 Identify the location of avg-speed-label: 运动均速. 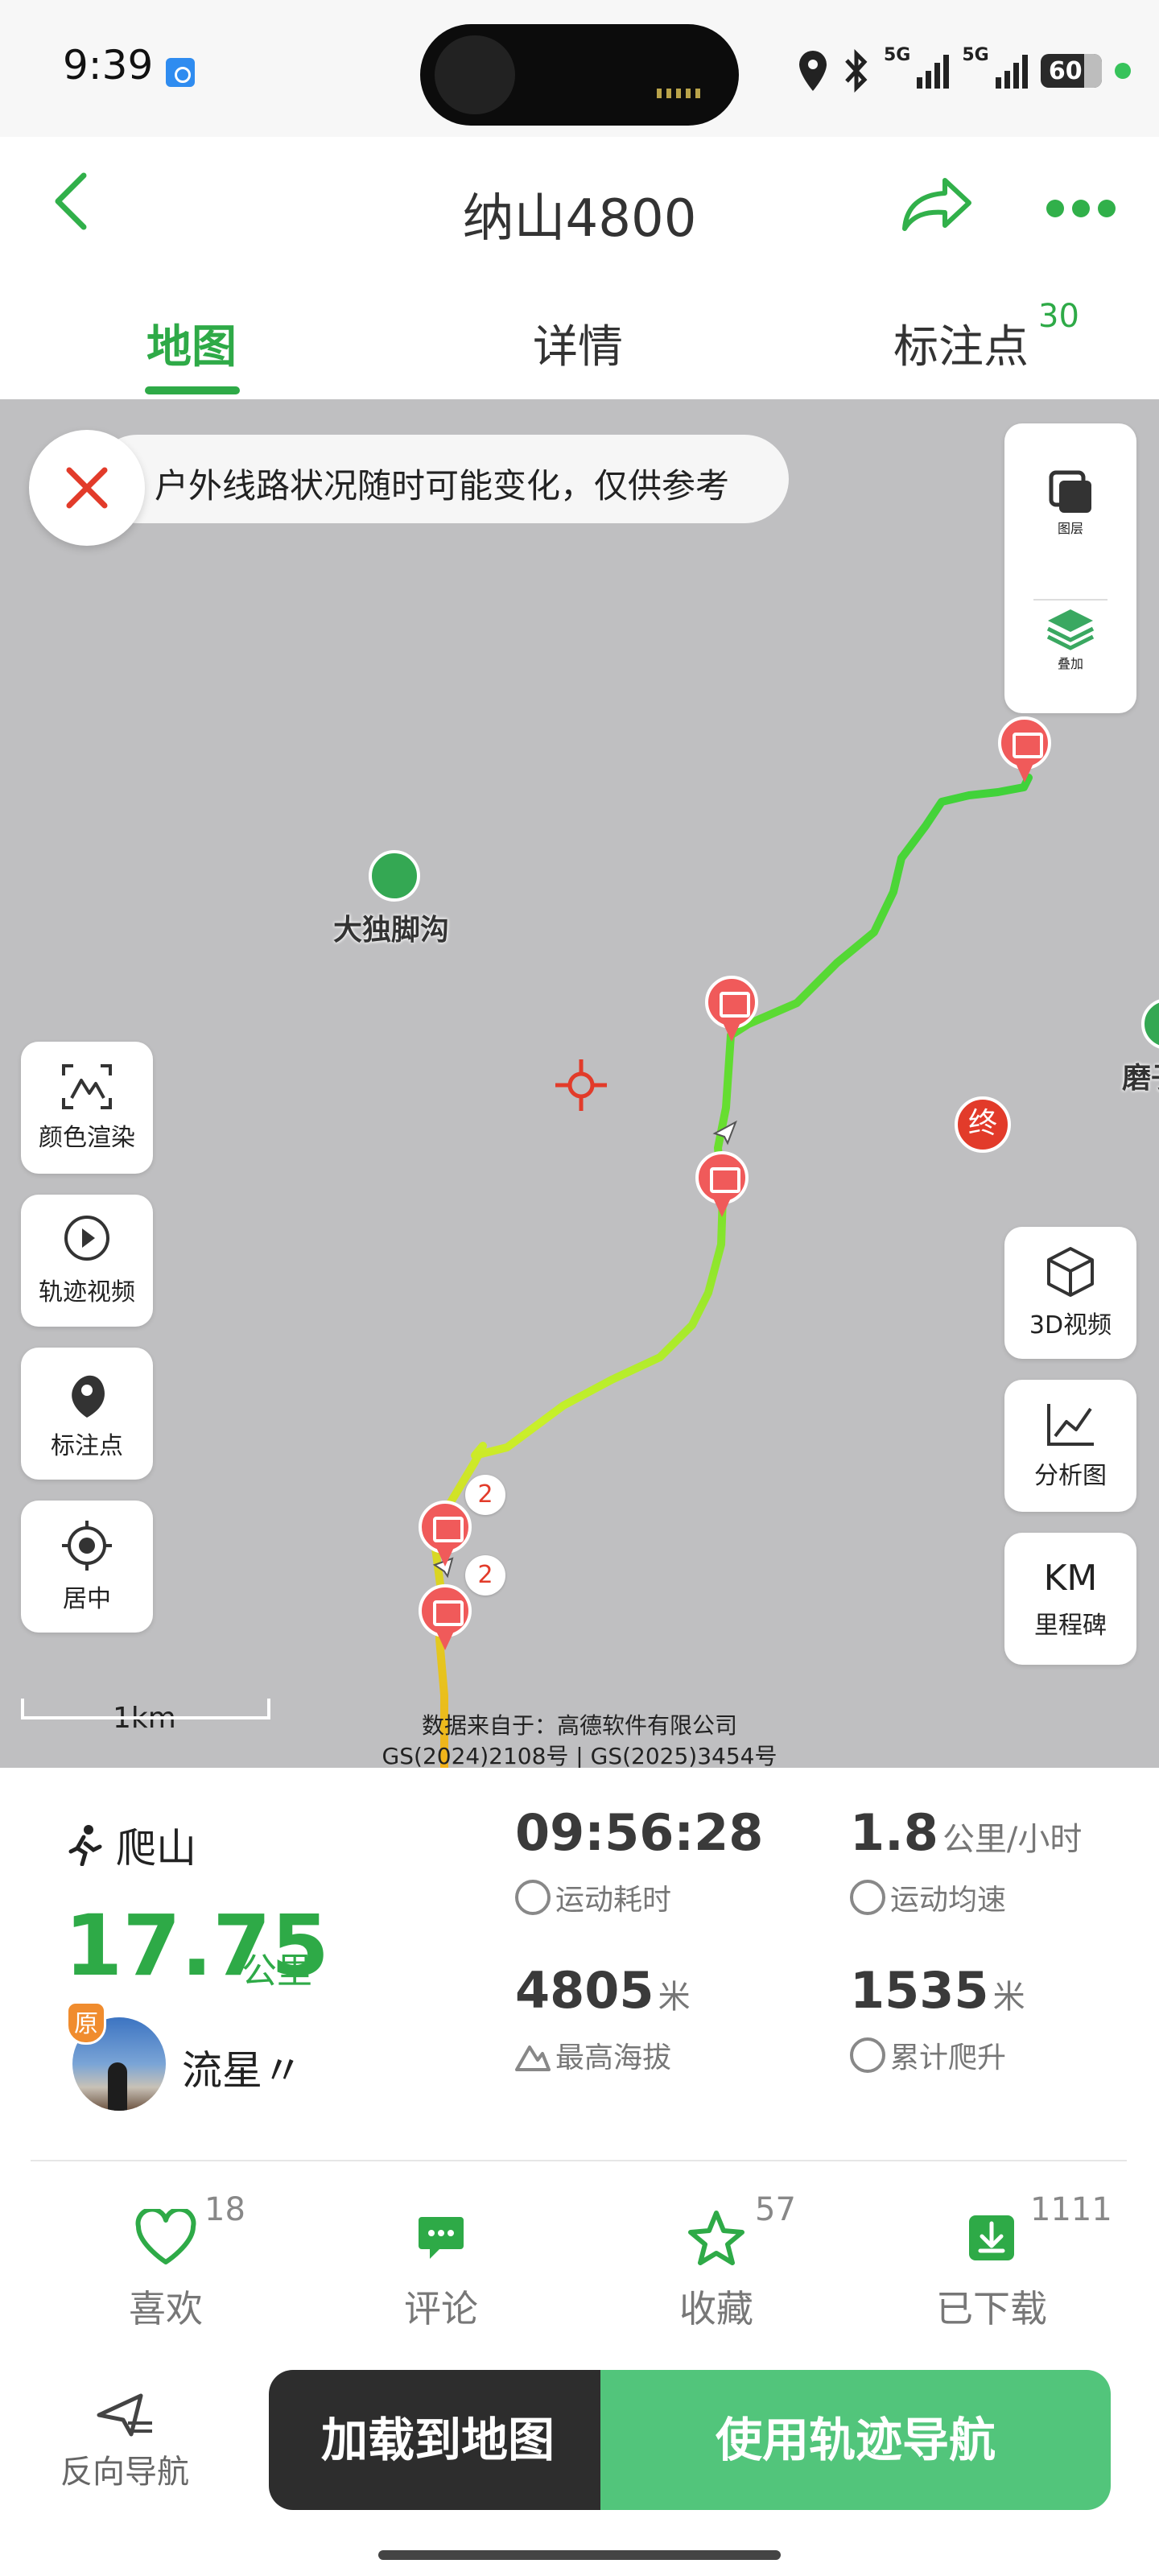
(948, 1900).